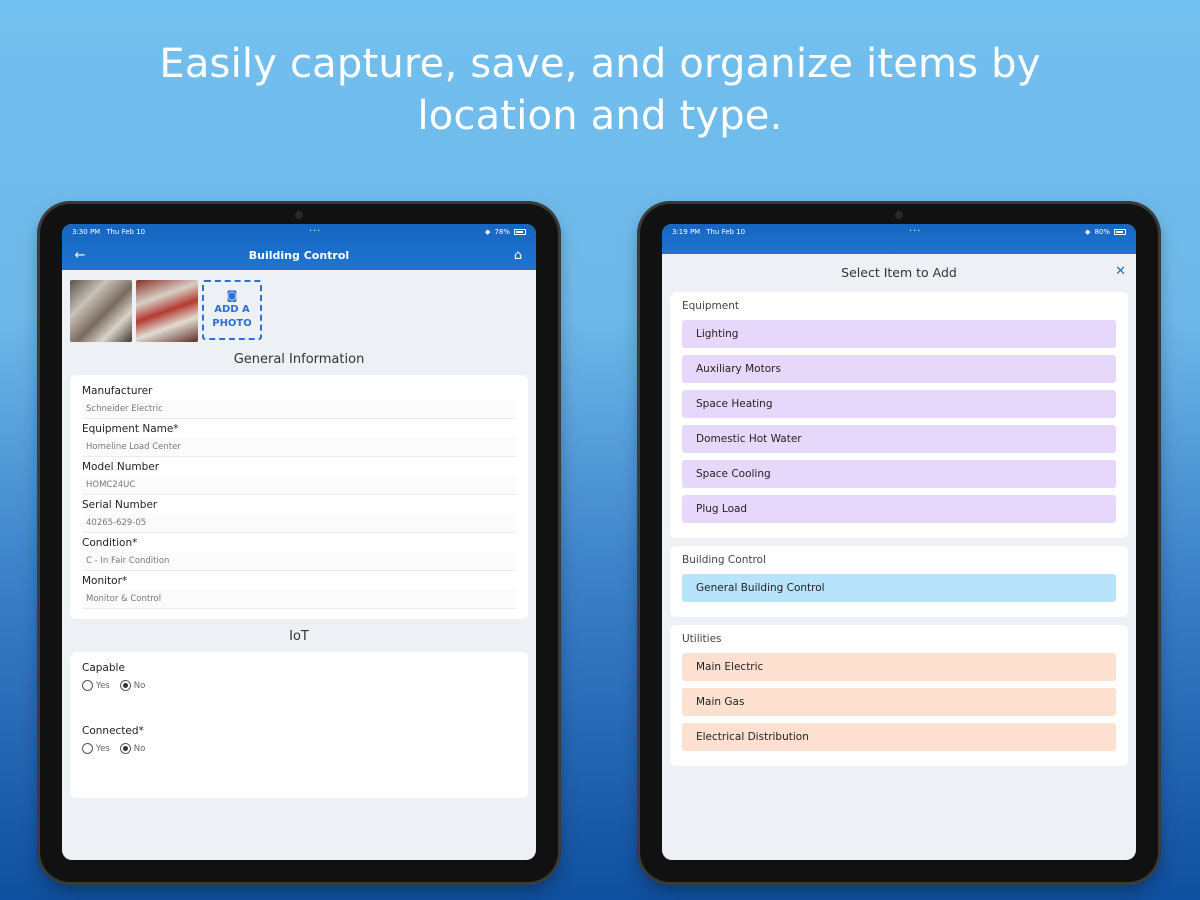  What do you see at coordinates (299, 232) in the screenshot?
I see `status-bar: 3:30 PM Thu Feb 10 ··· ◆ 78%` at bounding box center [299, 232].